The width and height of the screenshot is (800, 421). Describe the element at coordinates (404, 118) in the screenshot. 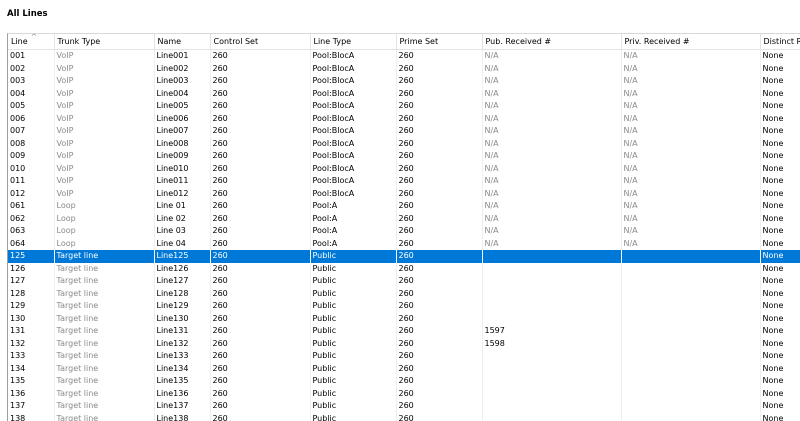

I see `table-row: 006 VoIP Line006 260 Pool:BlocA 260 N/A N/A None` at that location.